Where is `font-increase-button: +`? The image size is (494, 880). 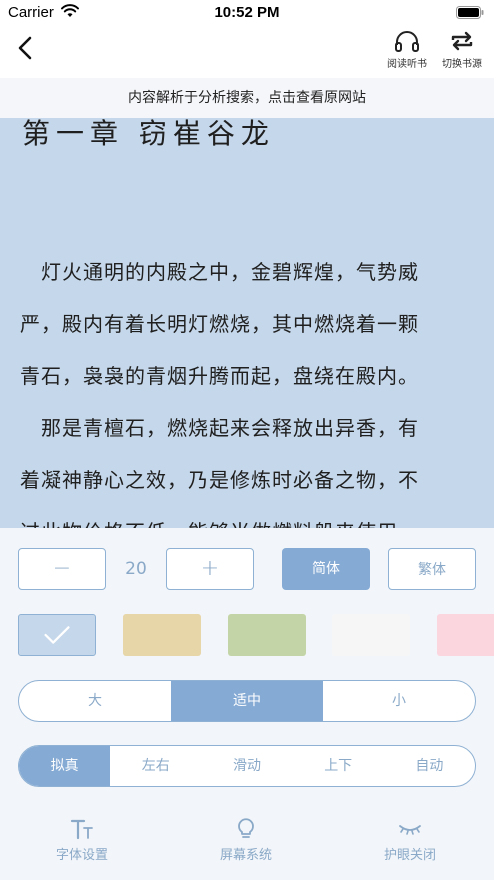
font-increase-button: + is located at coordinates (210, 569).